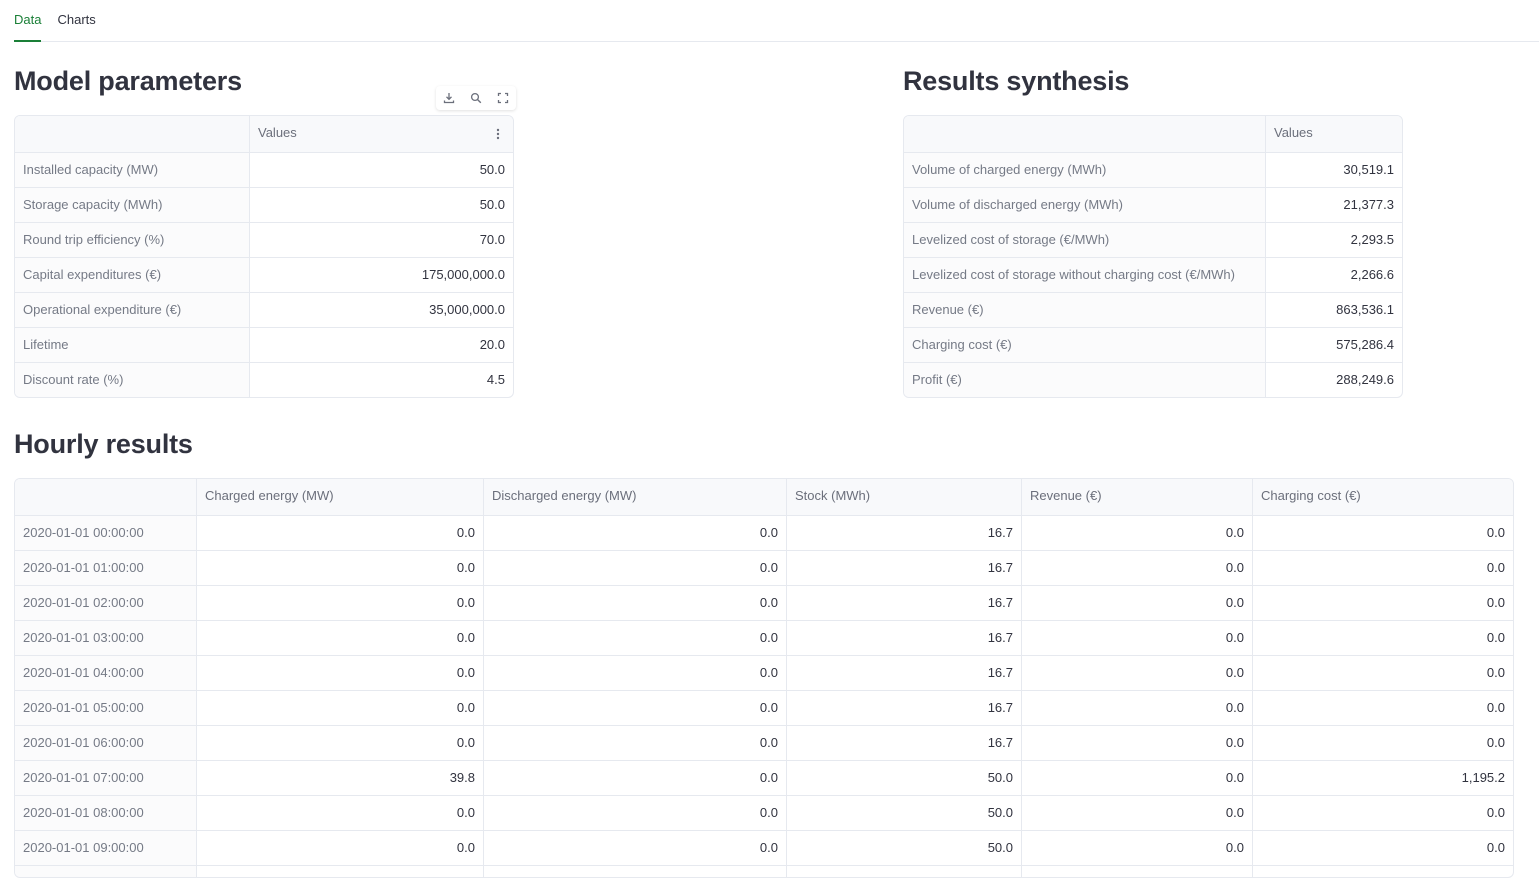  I want to click on table-row: Storage capacity (MWh) 50.0, so click(264, 204).